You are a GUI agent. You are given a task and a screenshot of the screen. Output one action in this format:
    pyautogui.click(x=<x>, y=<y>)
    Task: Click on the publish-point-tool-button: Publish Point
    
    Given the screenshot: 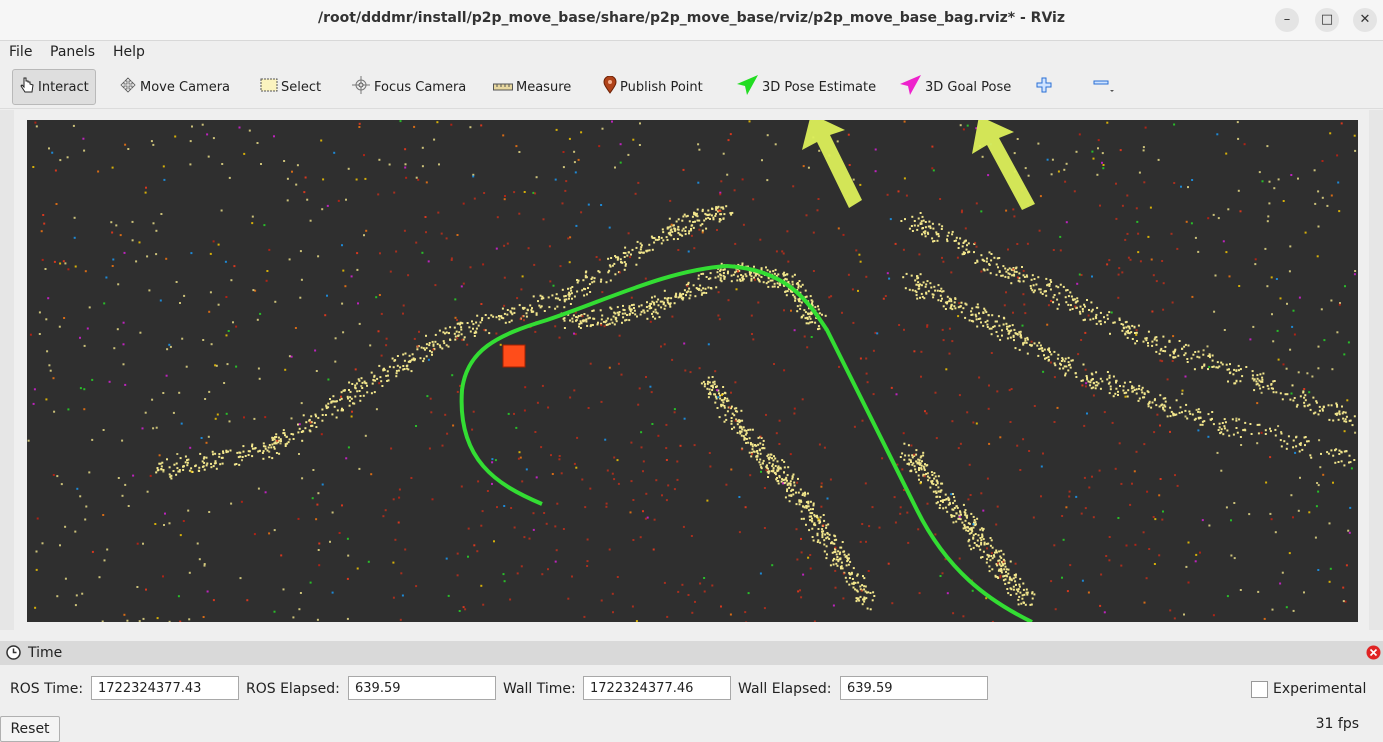 What is the action you would take?
    pyautogui.click(x=653, y=87)
    